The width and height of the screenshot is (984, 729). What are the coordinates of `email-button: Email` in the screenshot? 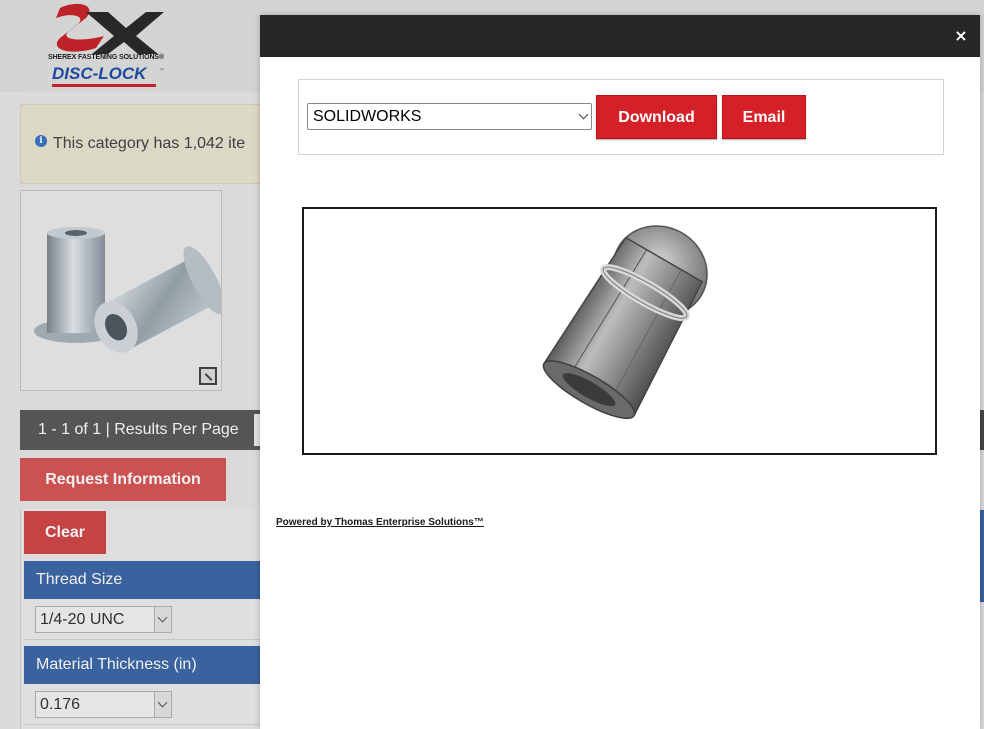 It's located at (764, 117).